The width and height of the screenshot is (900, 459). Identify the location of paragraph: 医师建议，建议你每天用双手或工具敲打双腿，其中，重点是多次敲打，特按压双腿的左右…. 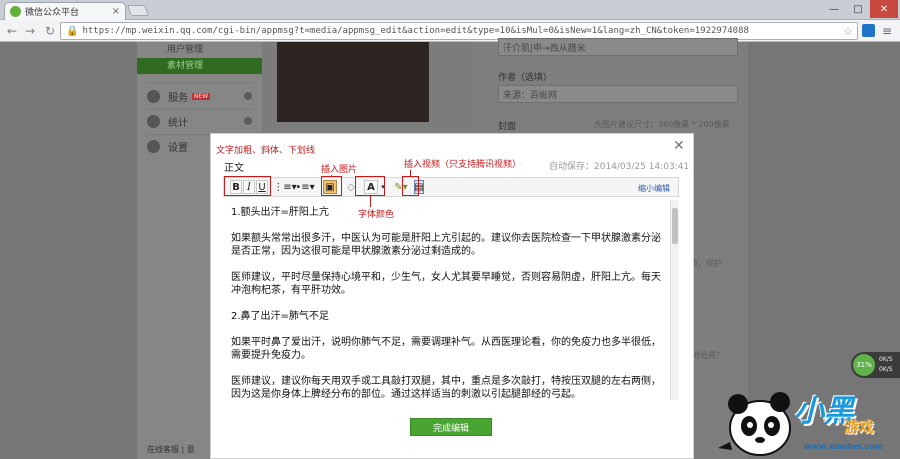
(446, 388).